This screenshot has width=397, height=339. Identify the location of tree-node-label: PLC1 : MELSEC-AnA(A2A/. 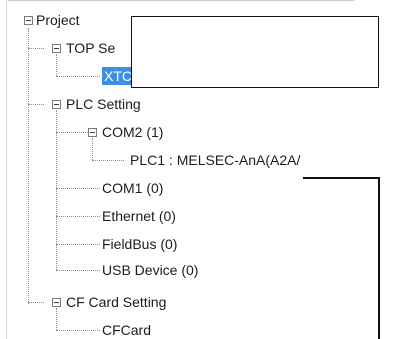
(215, 160).